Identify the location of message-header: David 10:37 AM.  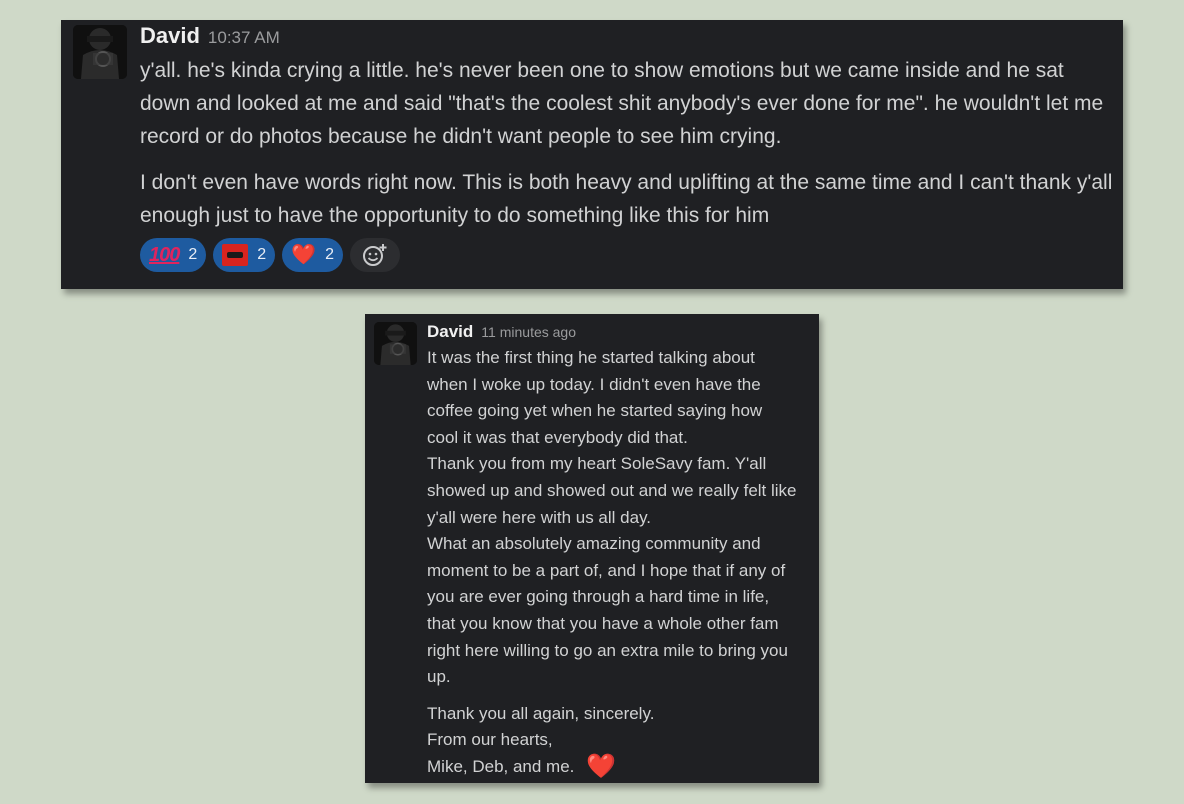
(210, 36).